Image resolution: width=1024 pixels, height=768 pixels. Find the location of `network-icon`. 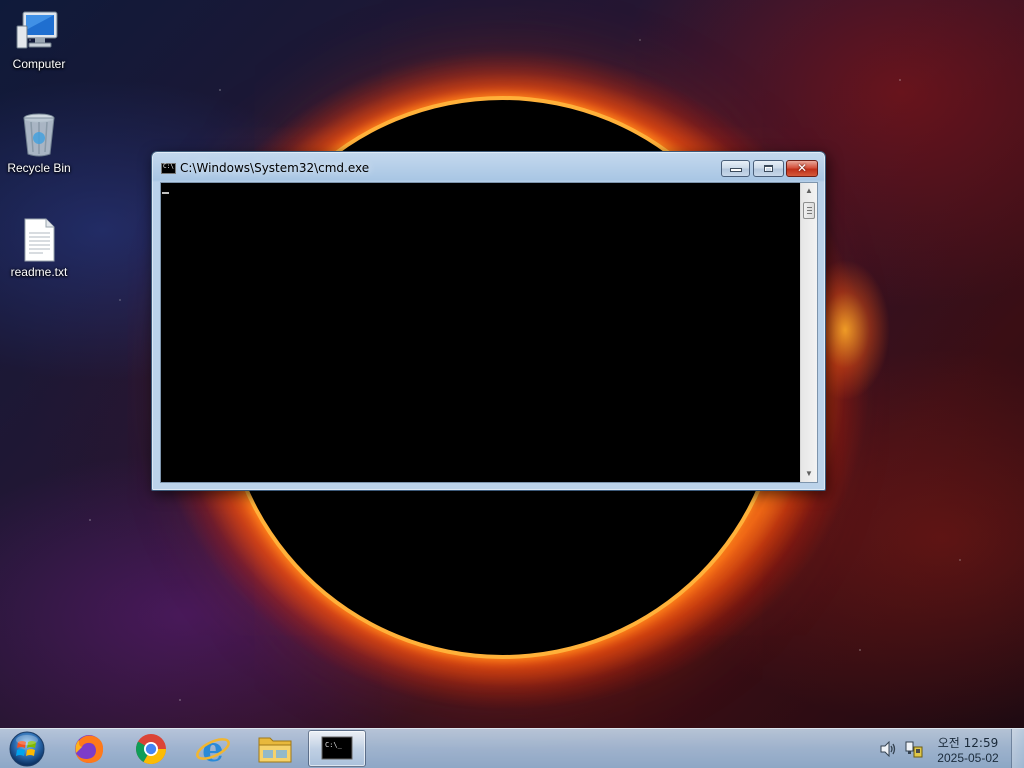

network-icon is located at coordinates (914, 749).